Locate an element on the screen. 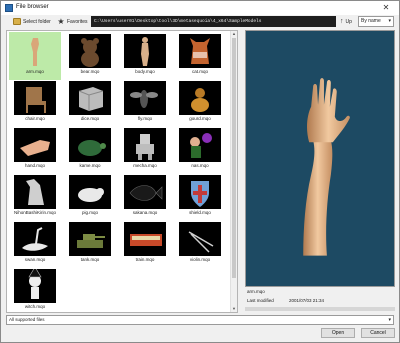 This screenshot has height=343, width=400. file-label: sakana.mqo is located at coordinates (145, 212).